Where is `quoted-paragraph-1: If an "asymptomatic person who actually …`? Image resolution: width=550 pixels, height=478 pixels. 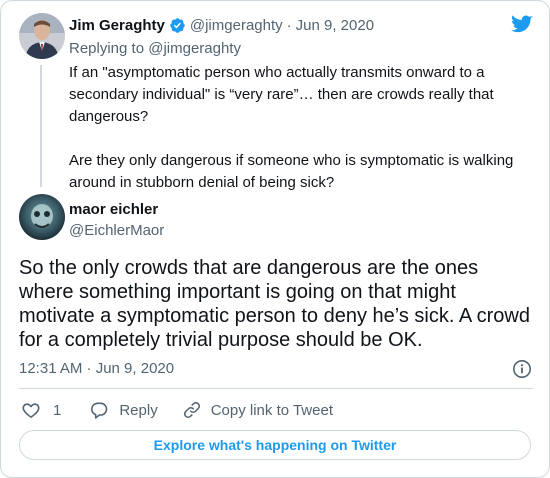
quoted-paragraph-1: If an "asymptomatic person who actually … is located at coordinates (281, 94).